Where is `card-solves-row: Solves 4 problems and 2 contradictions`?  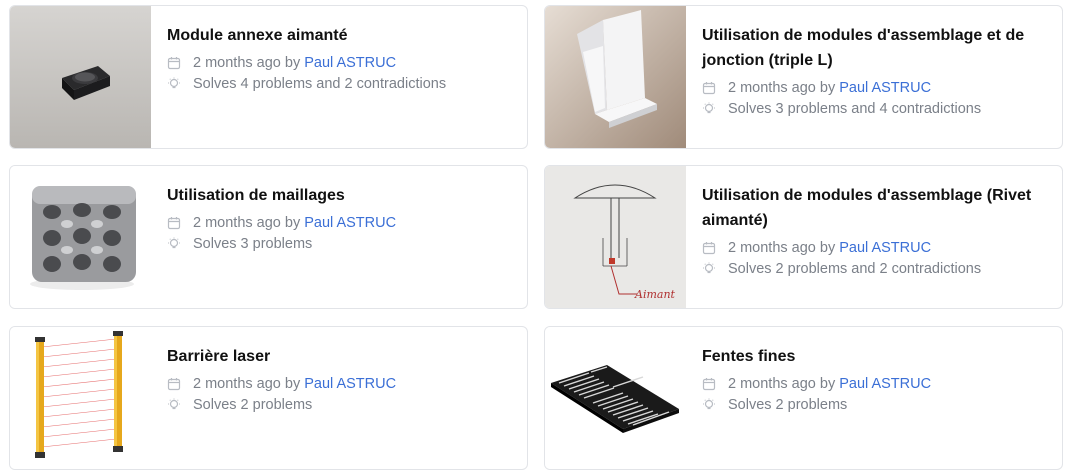 card-solves-row: Solves 4 problems and 2 contradictions is located at coordinates (341, 84).